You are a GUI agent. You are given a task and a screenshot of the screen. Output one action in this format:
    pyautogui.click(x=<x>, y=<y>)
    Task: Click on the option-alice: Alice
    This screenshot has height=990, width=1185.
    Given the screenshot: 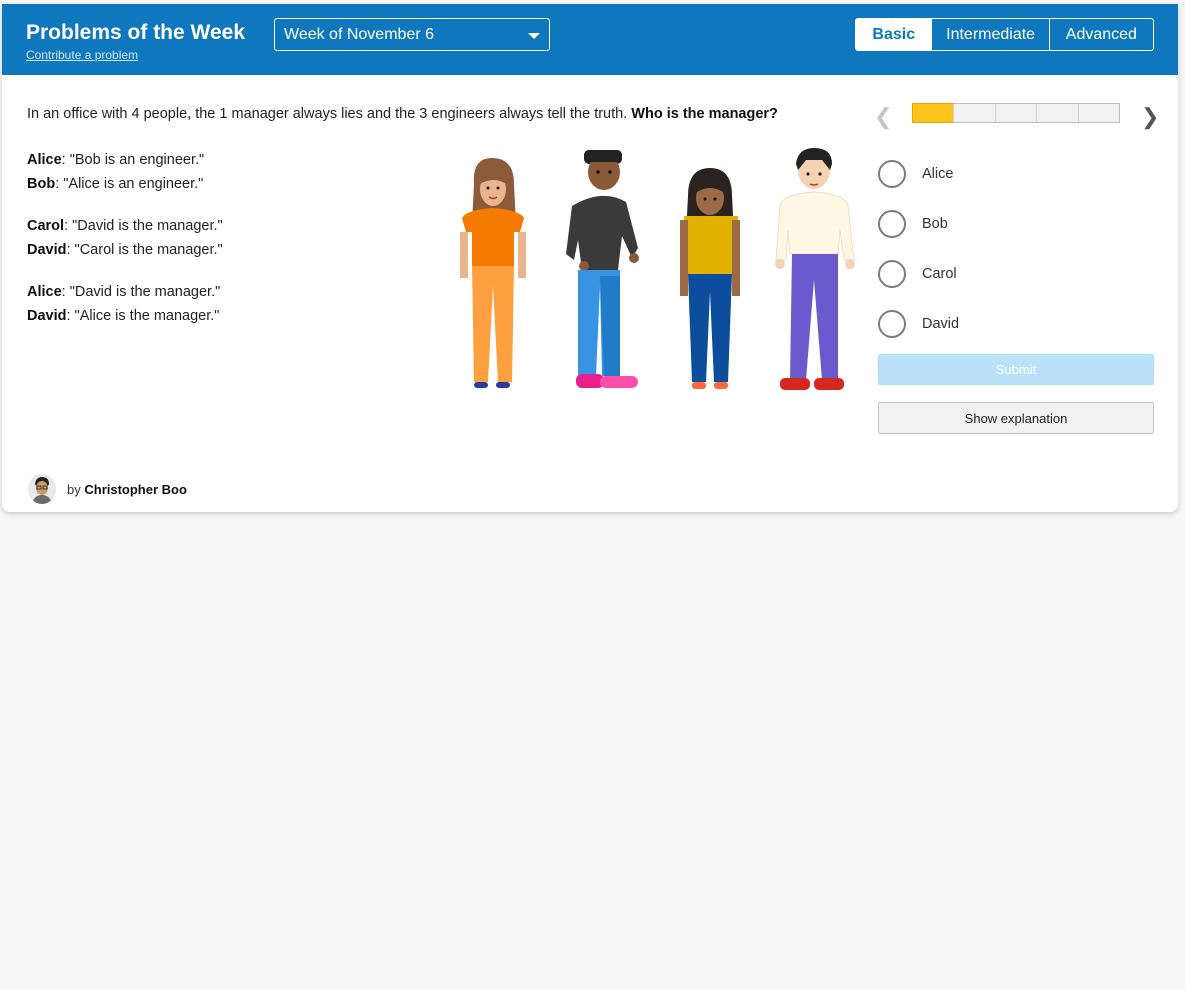 What is the action you would take?
    pyautogui.click(x=918, y=174)
    